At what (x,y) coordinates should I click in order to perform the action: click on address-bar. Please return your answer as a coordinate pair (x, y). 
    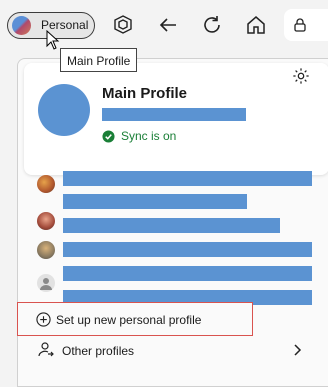
    Looking at the image, I should click on (306, 25).